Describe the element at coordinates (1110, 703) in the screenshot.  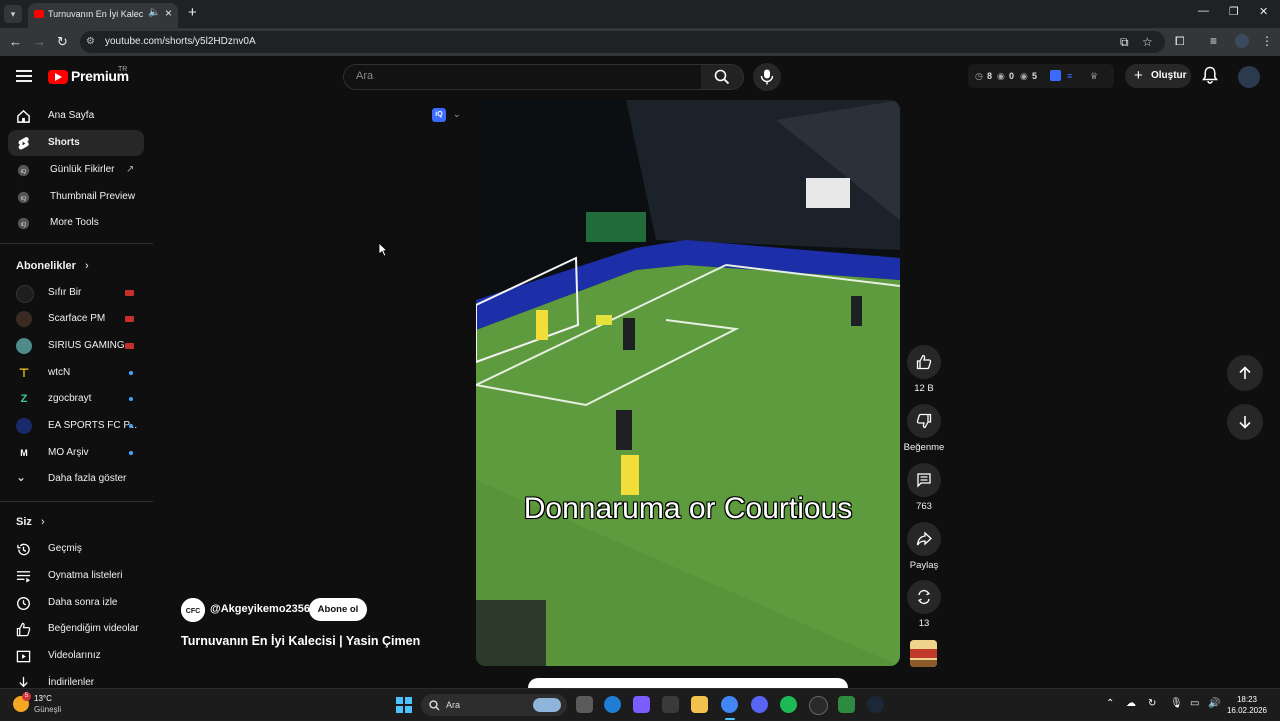
I see `chevron-up-icon: ⌃` at that location.